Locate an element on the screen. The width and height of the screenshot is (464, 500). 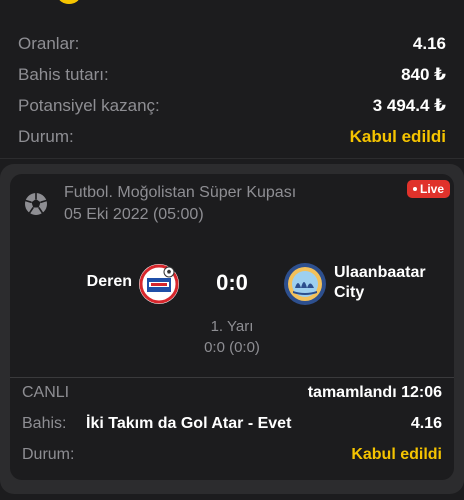
potential-win-value: 3 494.4 ₺ is located at coordinates (409, 105).